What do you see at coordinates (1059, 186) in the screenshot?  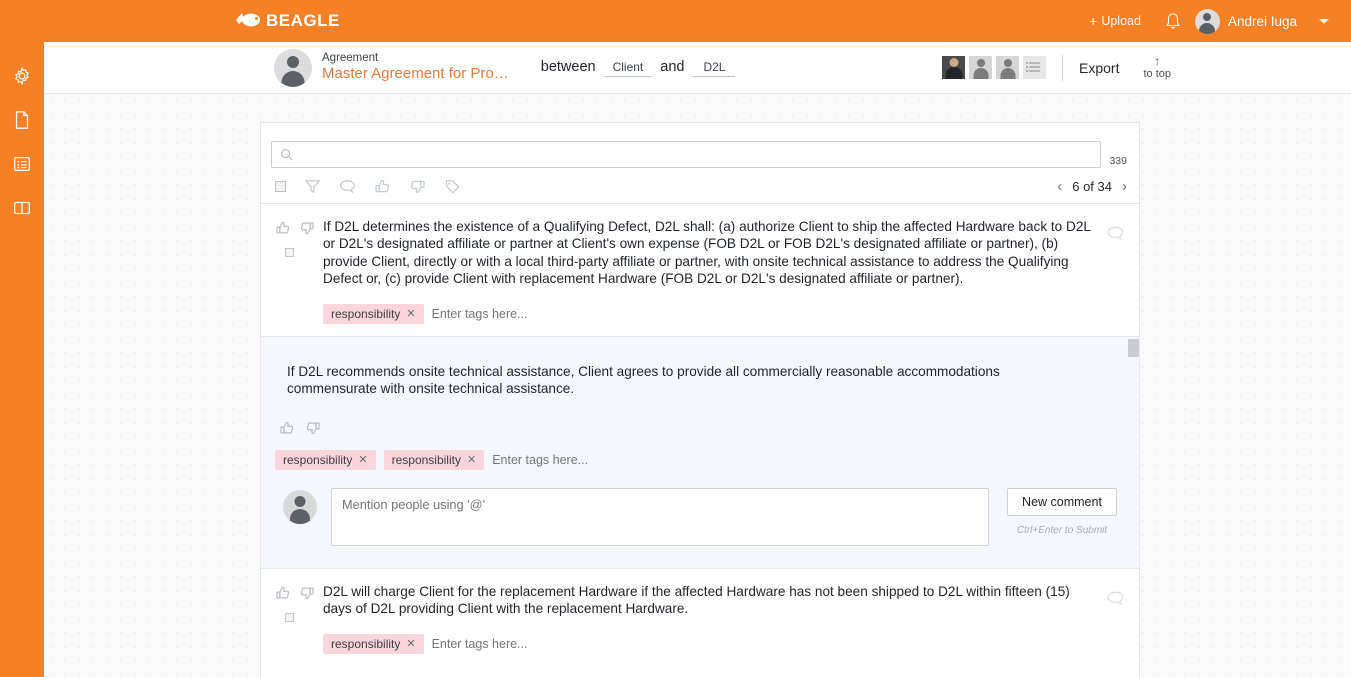 I see `chevron-left-icon: ‹` at bounding box center [1059, 186].